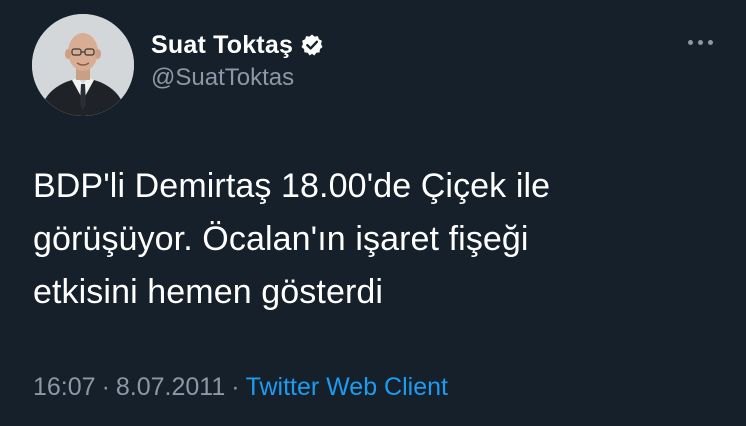 The height and width of the screenshot is (426, 746). Describe the element at coordinates (170, 387) in the screenshot. I see `tweet-date: 8.07.2011` at that location.